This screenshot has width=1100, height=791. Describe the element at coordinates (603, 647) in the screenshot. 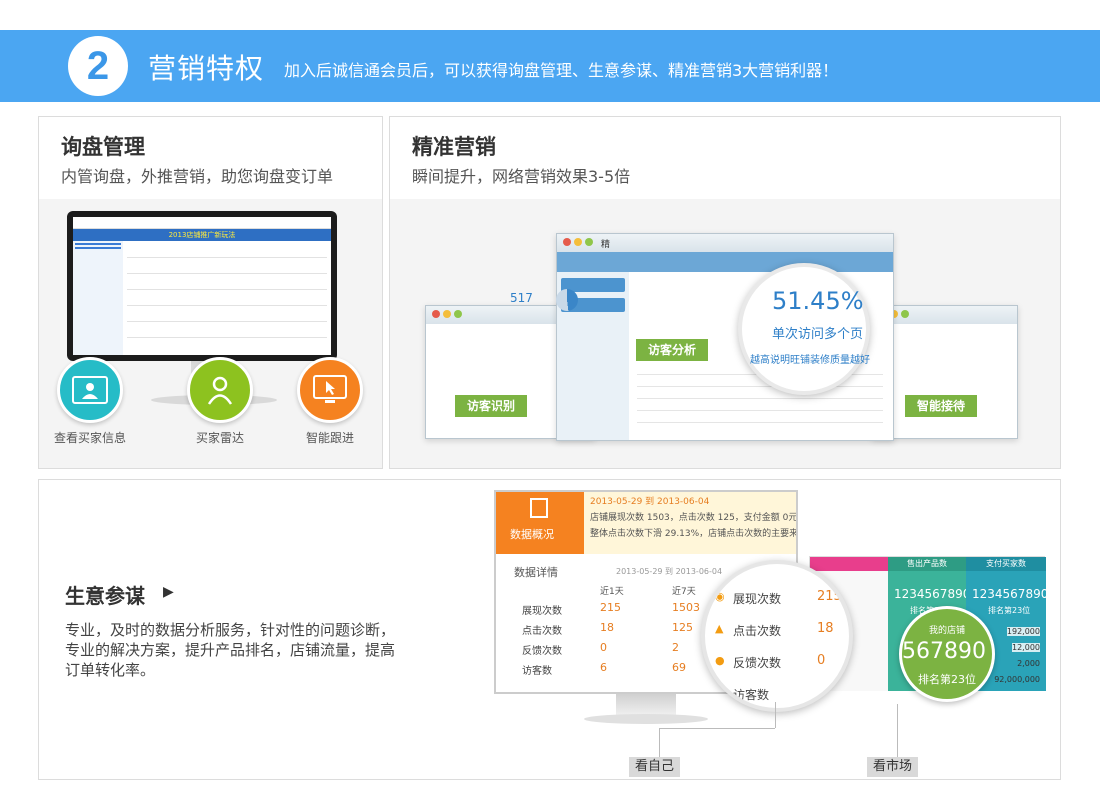

I see `row-value: 0` at that location.